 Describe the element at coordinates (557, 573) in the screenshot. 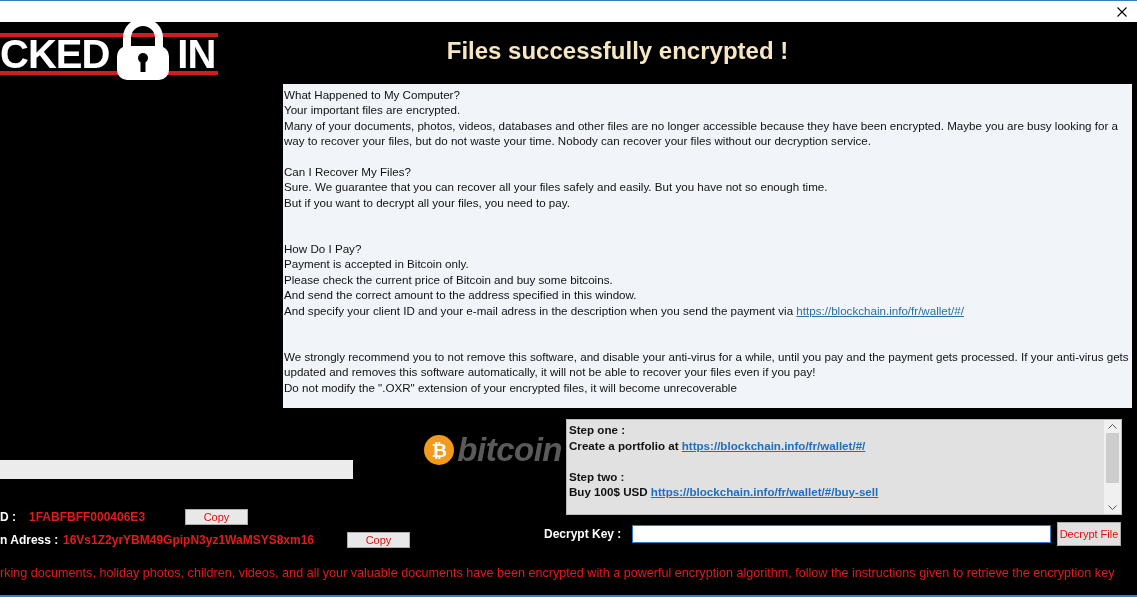

I see `warning-text: rking documents, holiday photos, children, videos, and all your valuable documents have been encrypted with a powerful encryption algorithm, follow the instructions given to retrieve the encryption key` at that location.